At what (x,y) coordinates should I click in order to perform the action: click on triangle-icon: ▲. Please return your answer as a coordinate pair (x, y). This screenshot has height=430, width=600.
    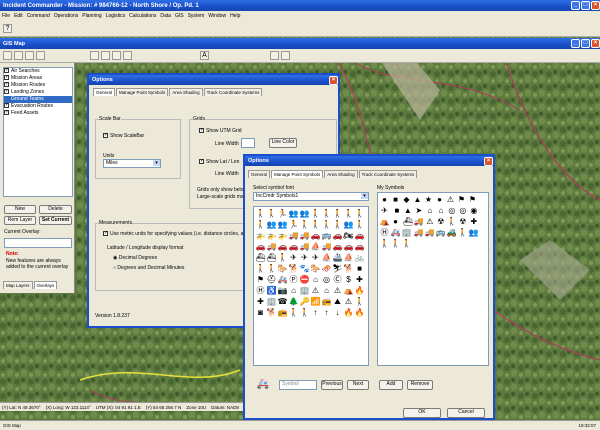
    Looking at the image, I should click on (417, 199).